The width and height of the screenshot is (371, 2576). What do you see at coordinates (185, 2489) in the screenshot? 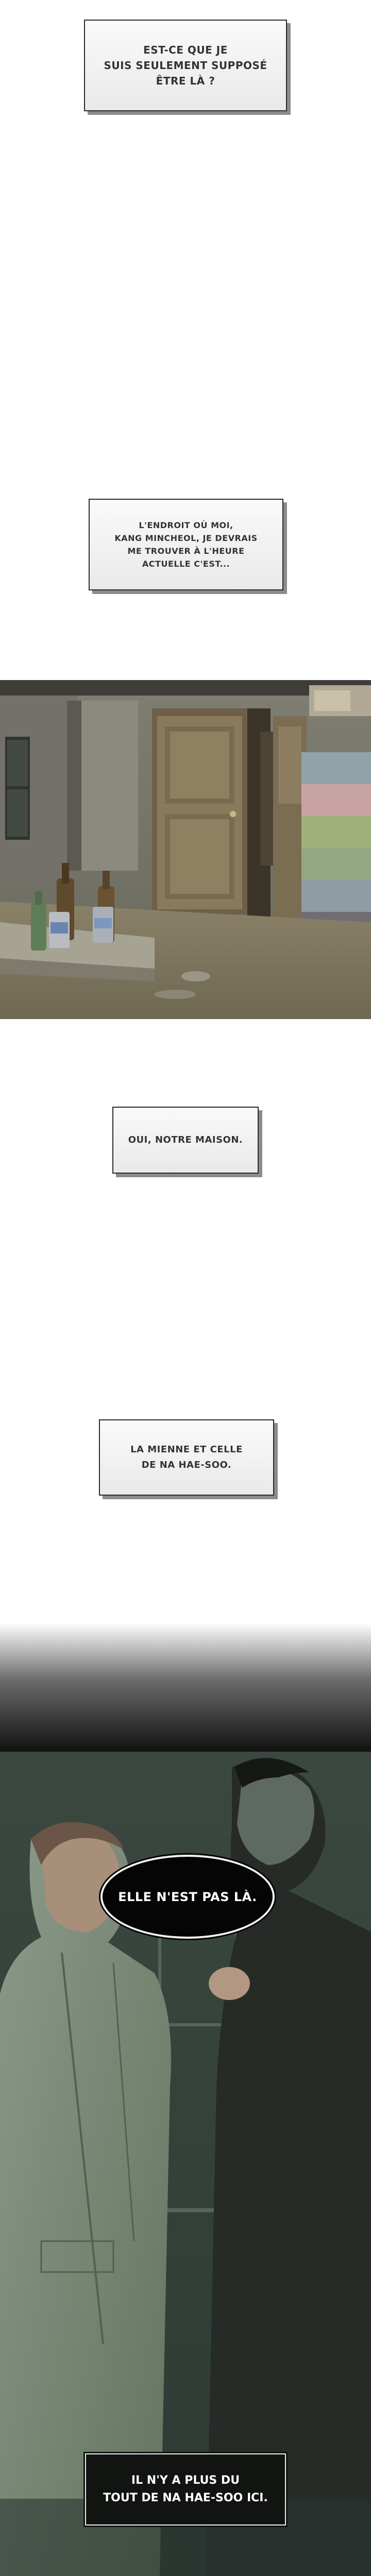
I see `narration-caption-5: IL N'Y A PLUS DU TOUT DE NA HAE-SOO ICI.` at bounding box center [185, 2489].